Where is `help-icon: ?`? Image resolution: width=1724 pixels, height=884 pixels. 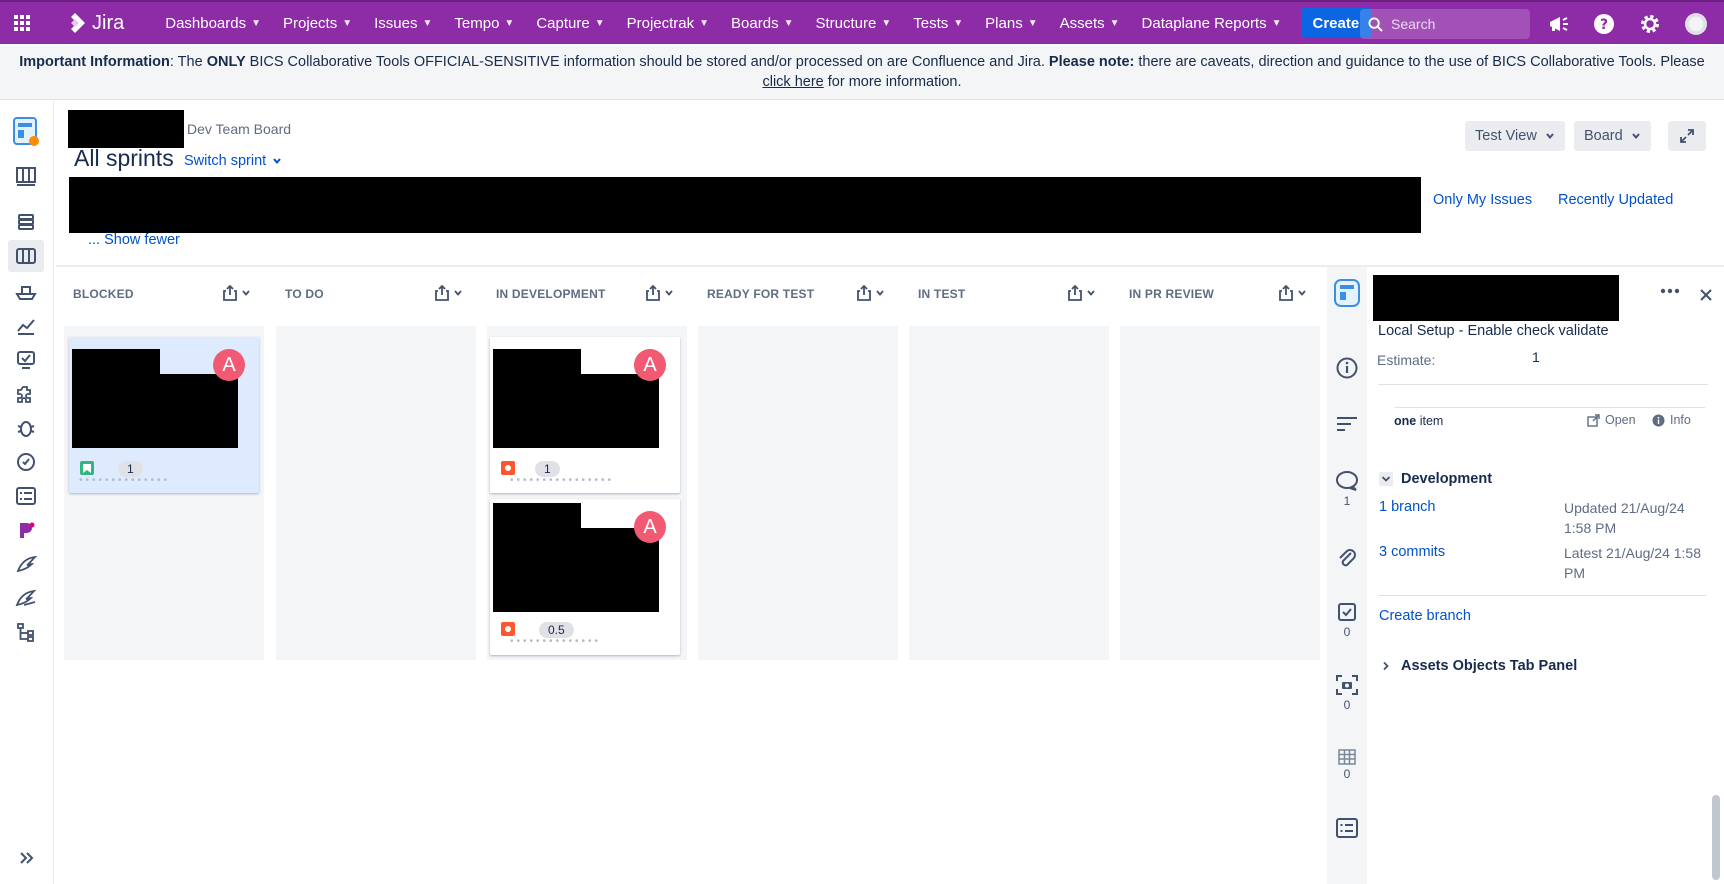 help-icon: ? is located at coordinates (1604, 24).